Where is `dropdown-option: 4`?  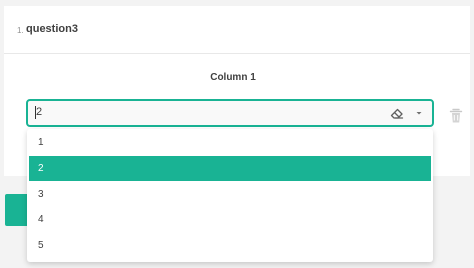 dropdown-option: 4 is located at coordinates (230, 219).